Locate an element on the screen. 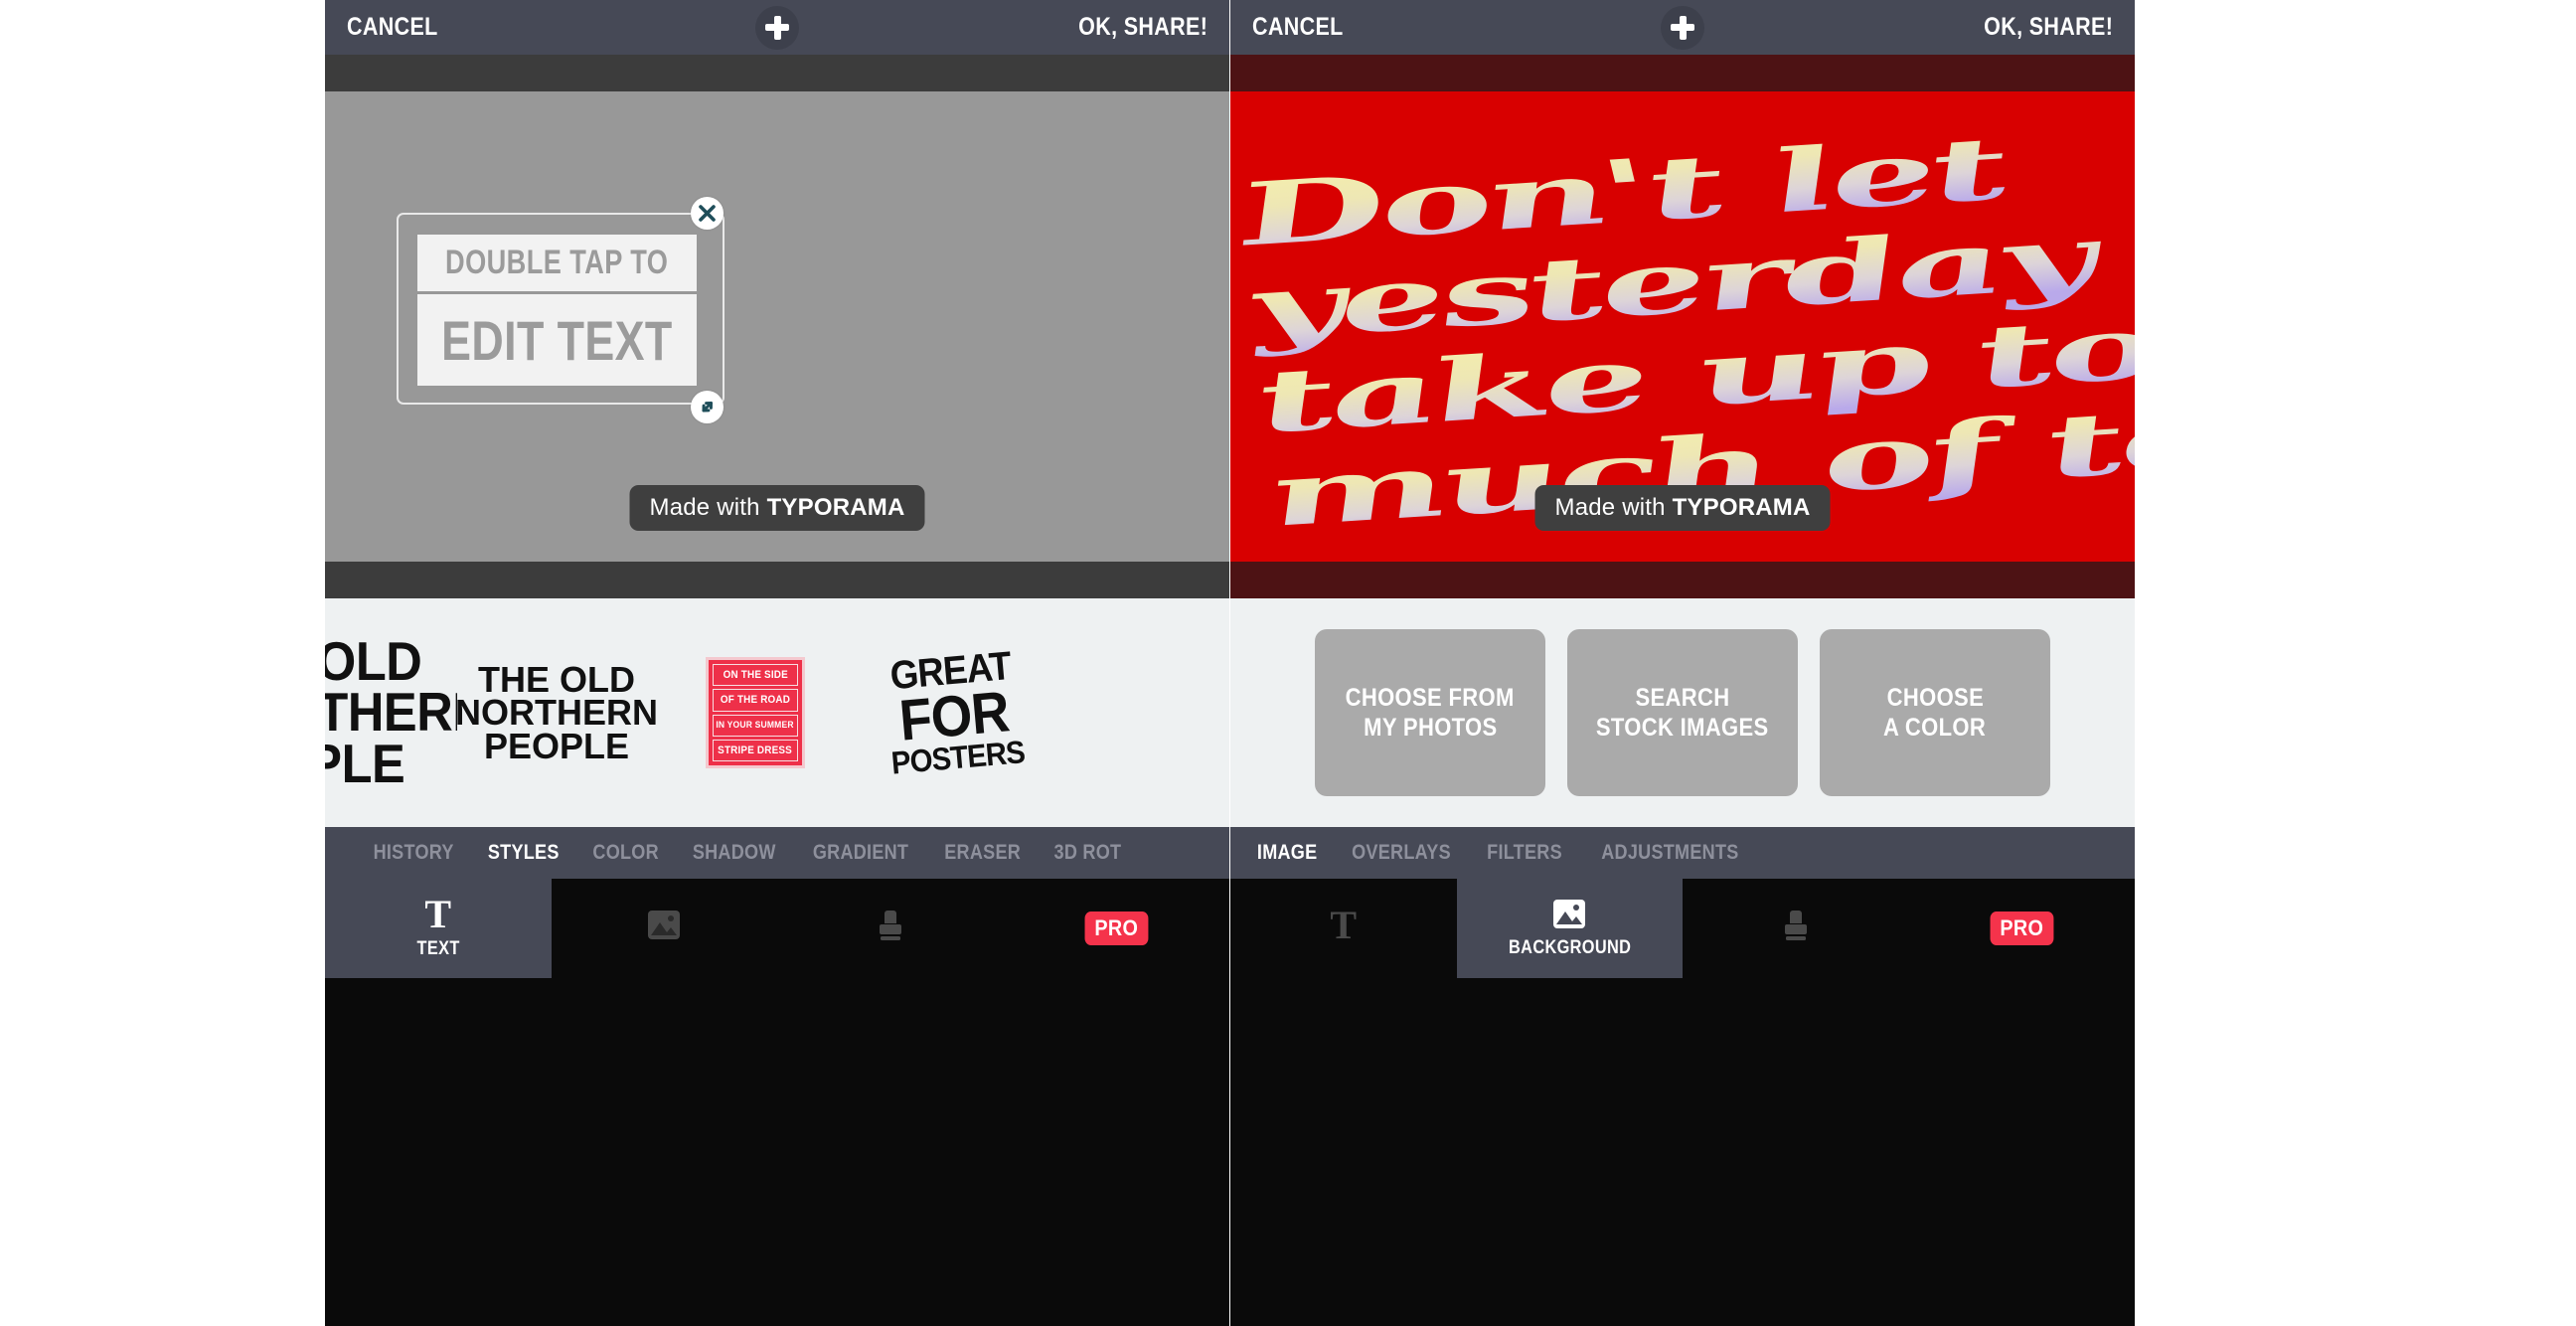  left-canvas-top-strip is located at coordinates (777, 73).